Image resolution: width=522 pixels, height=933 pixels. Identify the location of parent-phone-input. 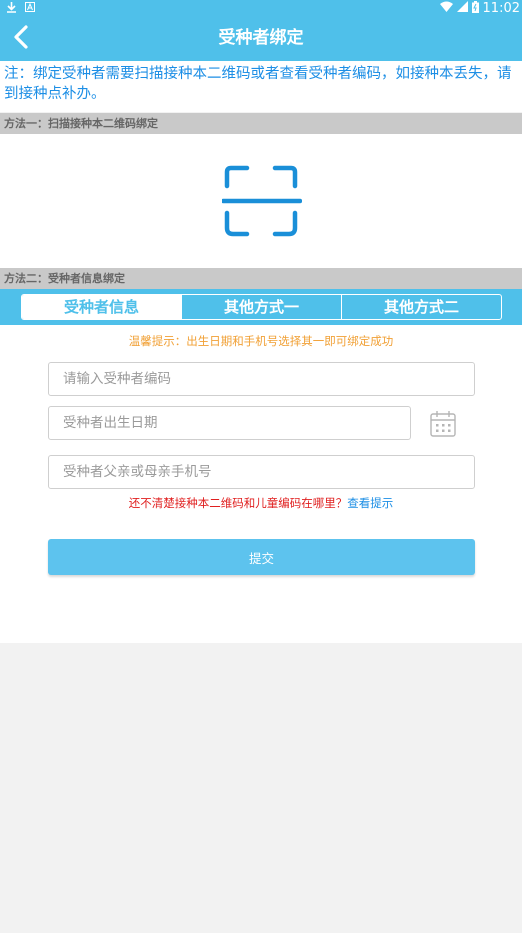
(261, 472).